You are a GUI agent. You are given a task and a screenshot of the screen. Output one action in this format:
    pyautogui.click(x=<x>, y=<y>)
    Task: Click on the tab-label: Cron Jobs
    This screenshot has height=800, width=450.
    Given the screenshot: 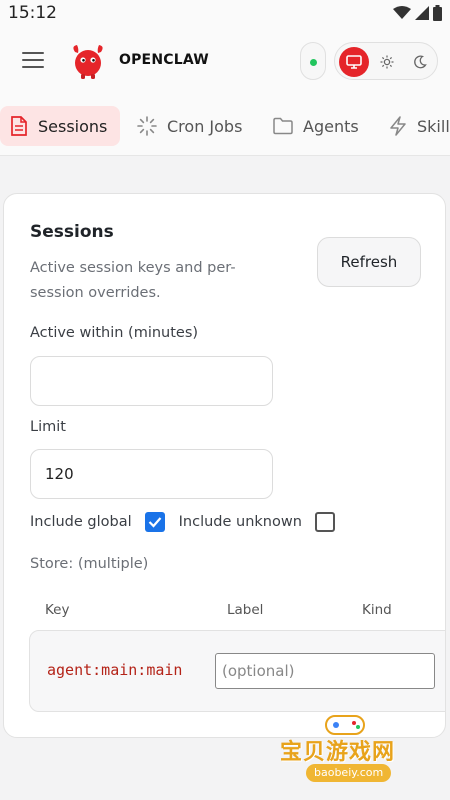 What is the action you would take?
    pyautogui.click(x=205, y=126)
    